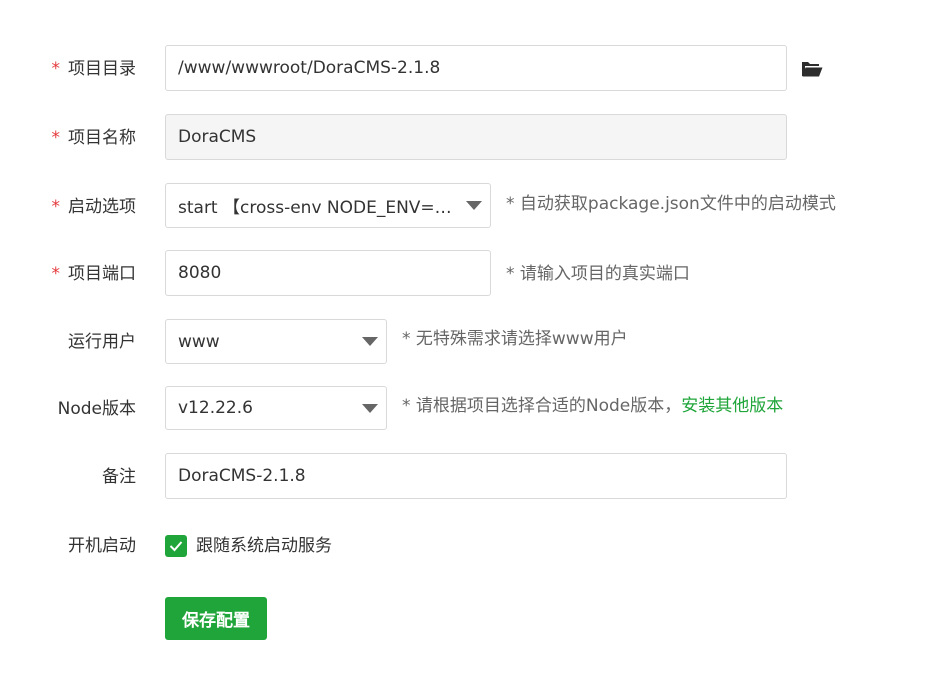 The height and width of the screenshot is (688, 926). I want to click on start-option-label: * 启动选项, so click(94, 207).